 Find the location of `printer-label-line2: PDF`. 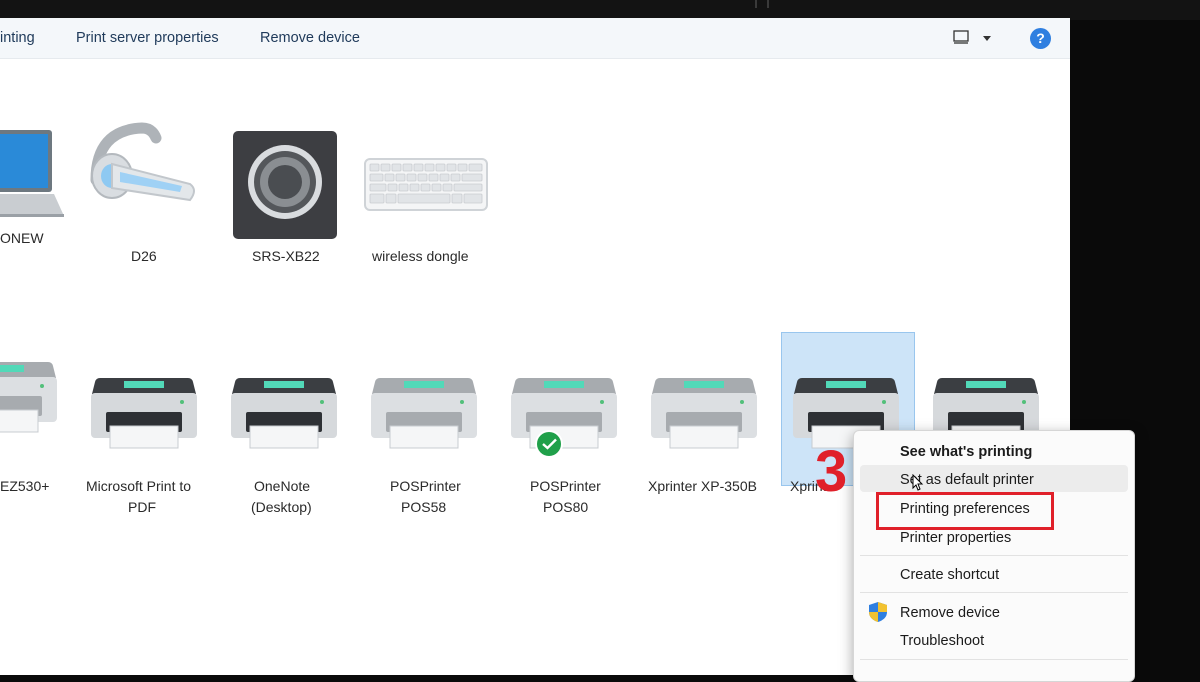

printer-label-line2: PDF is located at coordinates (142, 507).